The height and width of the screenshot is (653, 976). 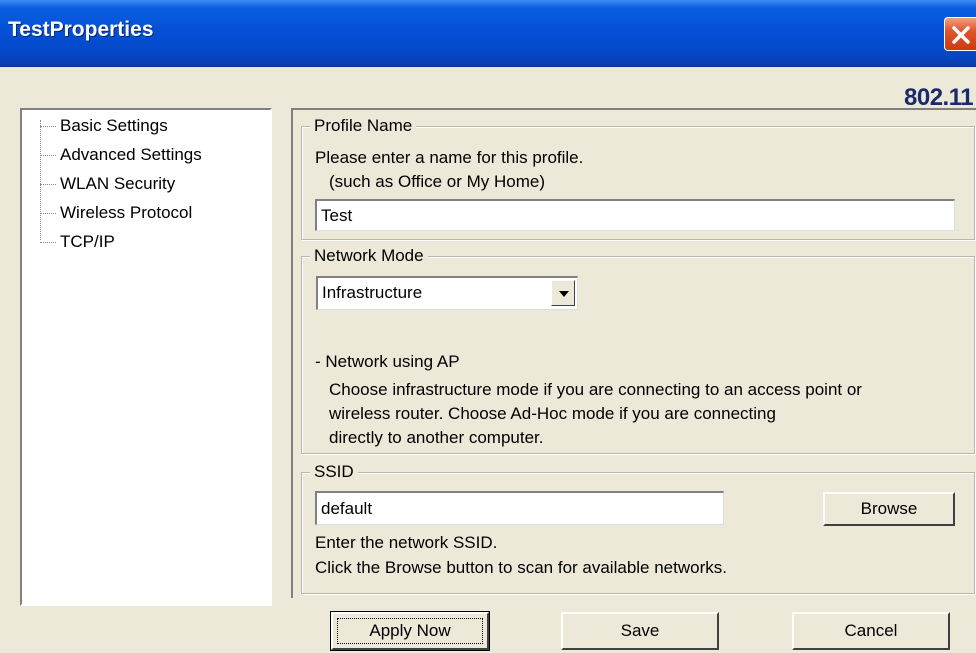 I want to click on save-button: Save, so click(x=640, y=631).